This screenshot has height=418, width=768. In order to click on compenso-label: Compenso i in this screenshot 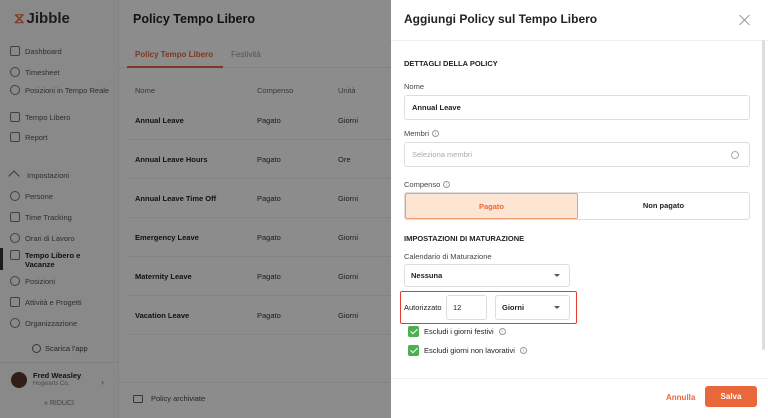, I will do `click(427, 184)`.